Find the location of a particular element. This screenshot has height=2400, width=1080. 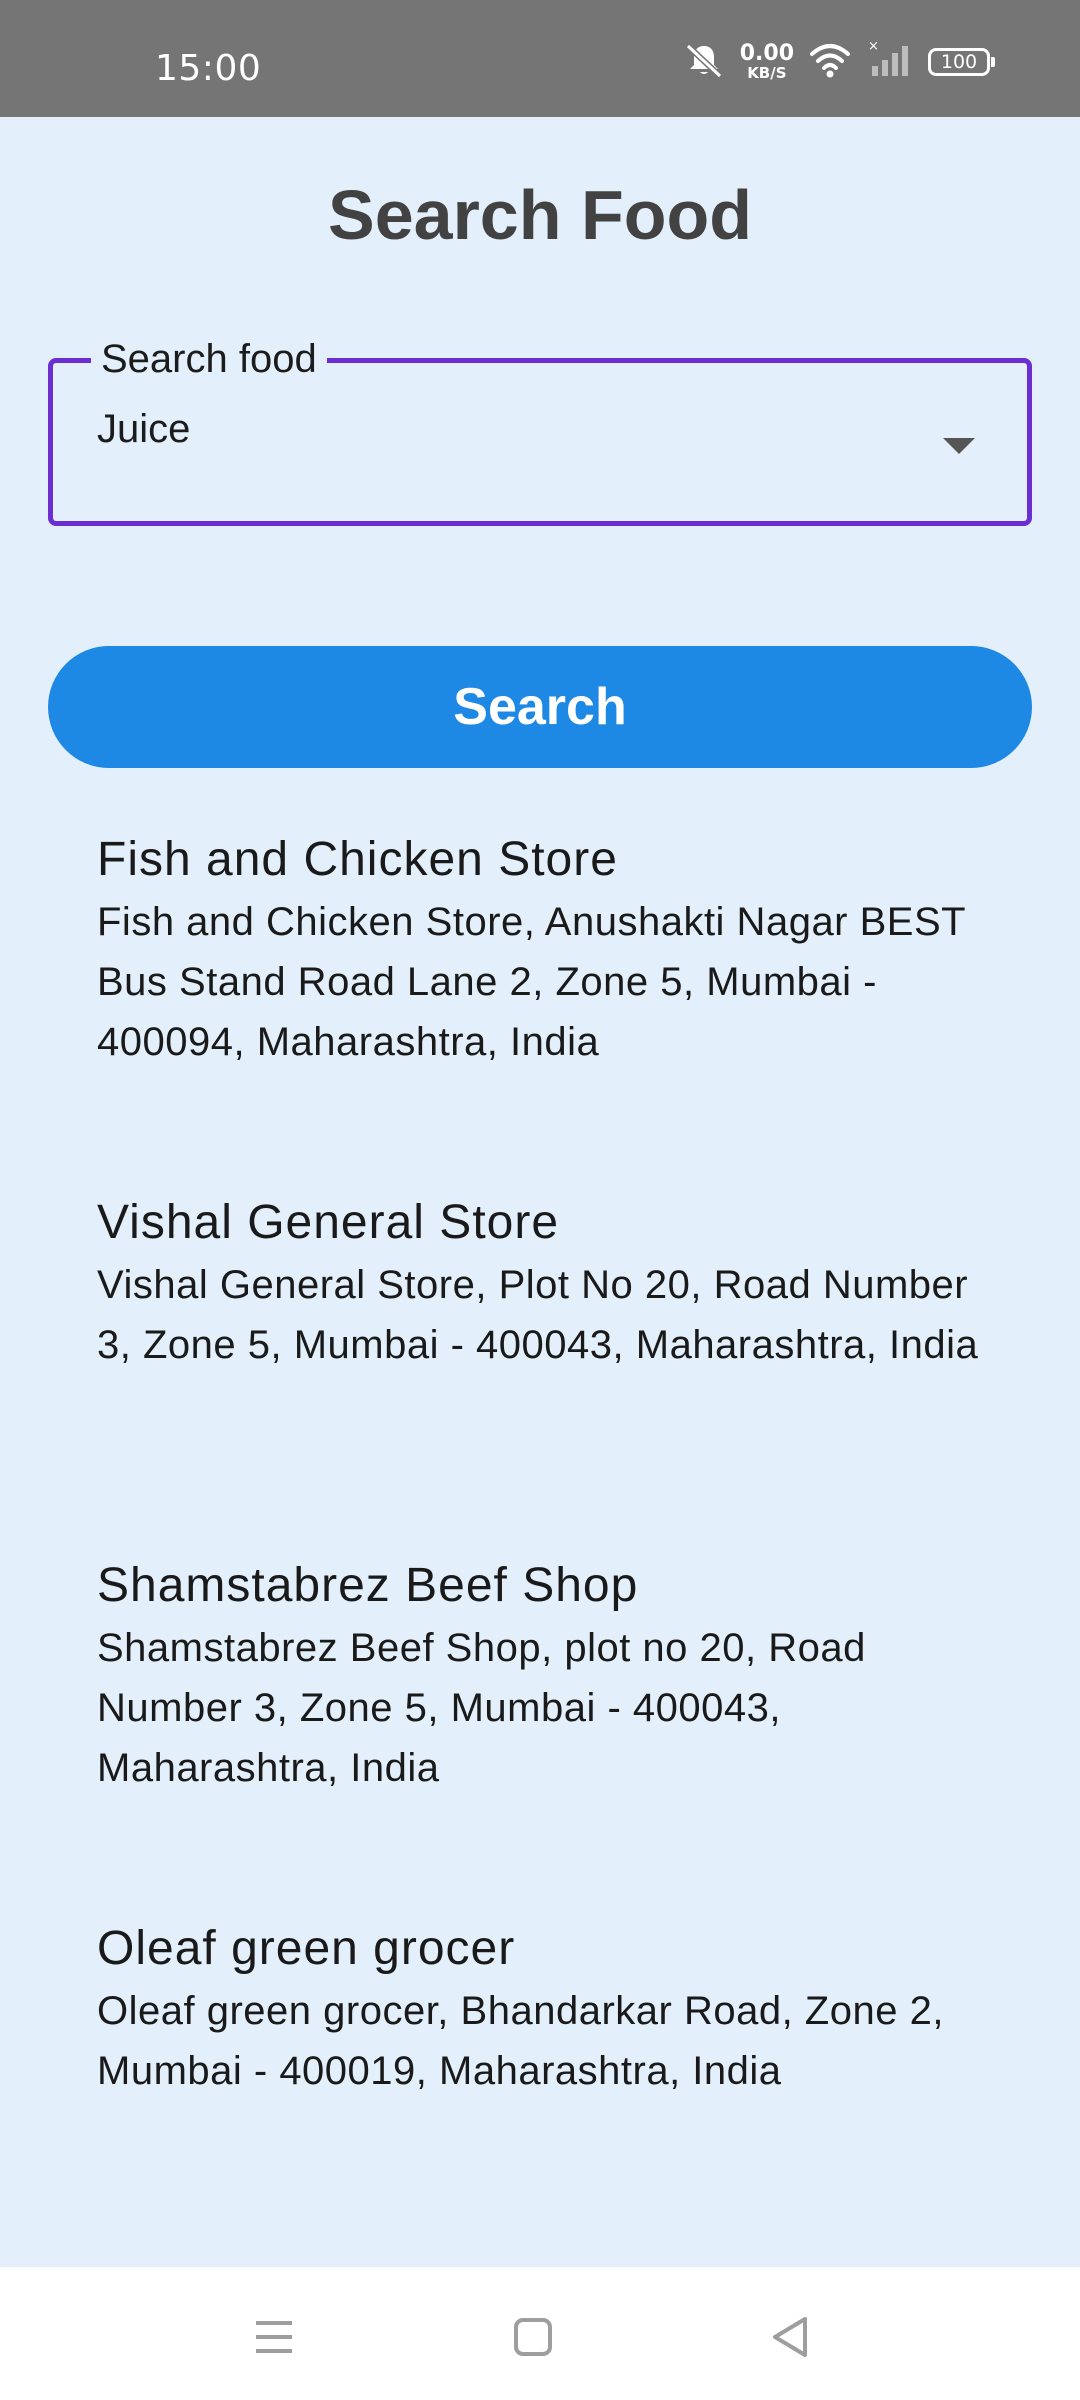

search-food-dropdown: Search food Juice is located at coordinates (540, 430).